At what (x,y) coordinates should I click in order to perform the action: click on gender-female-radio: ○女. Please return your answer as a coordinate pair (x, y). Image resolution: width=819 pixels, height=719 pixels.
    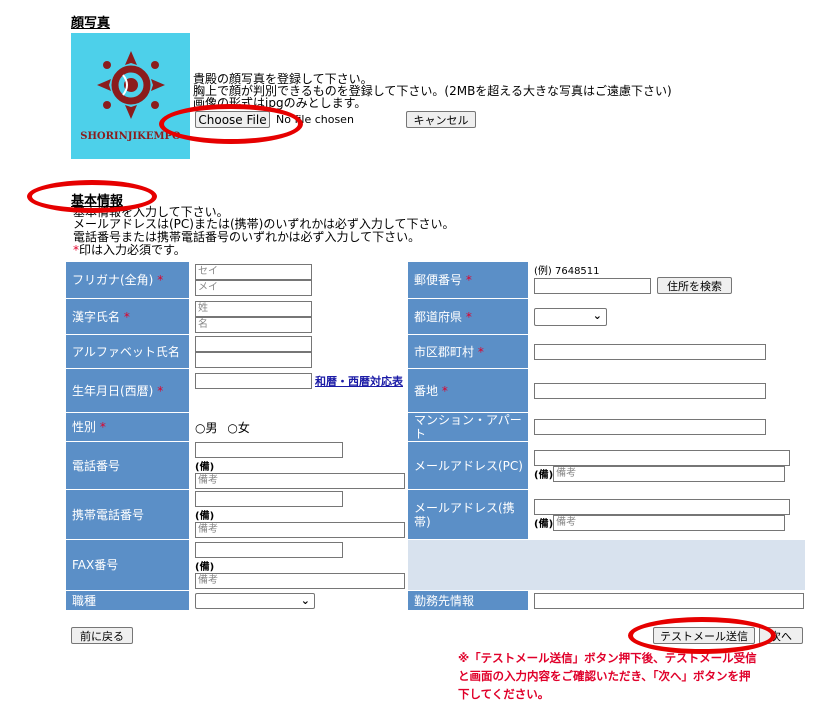
    Looking at the image, I should click on (238, 428).